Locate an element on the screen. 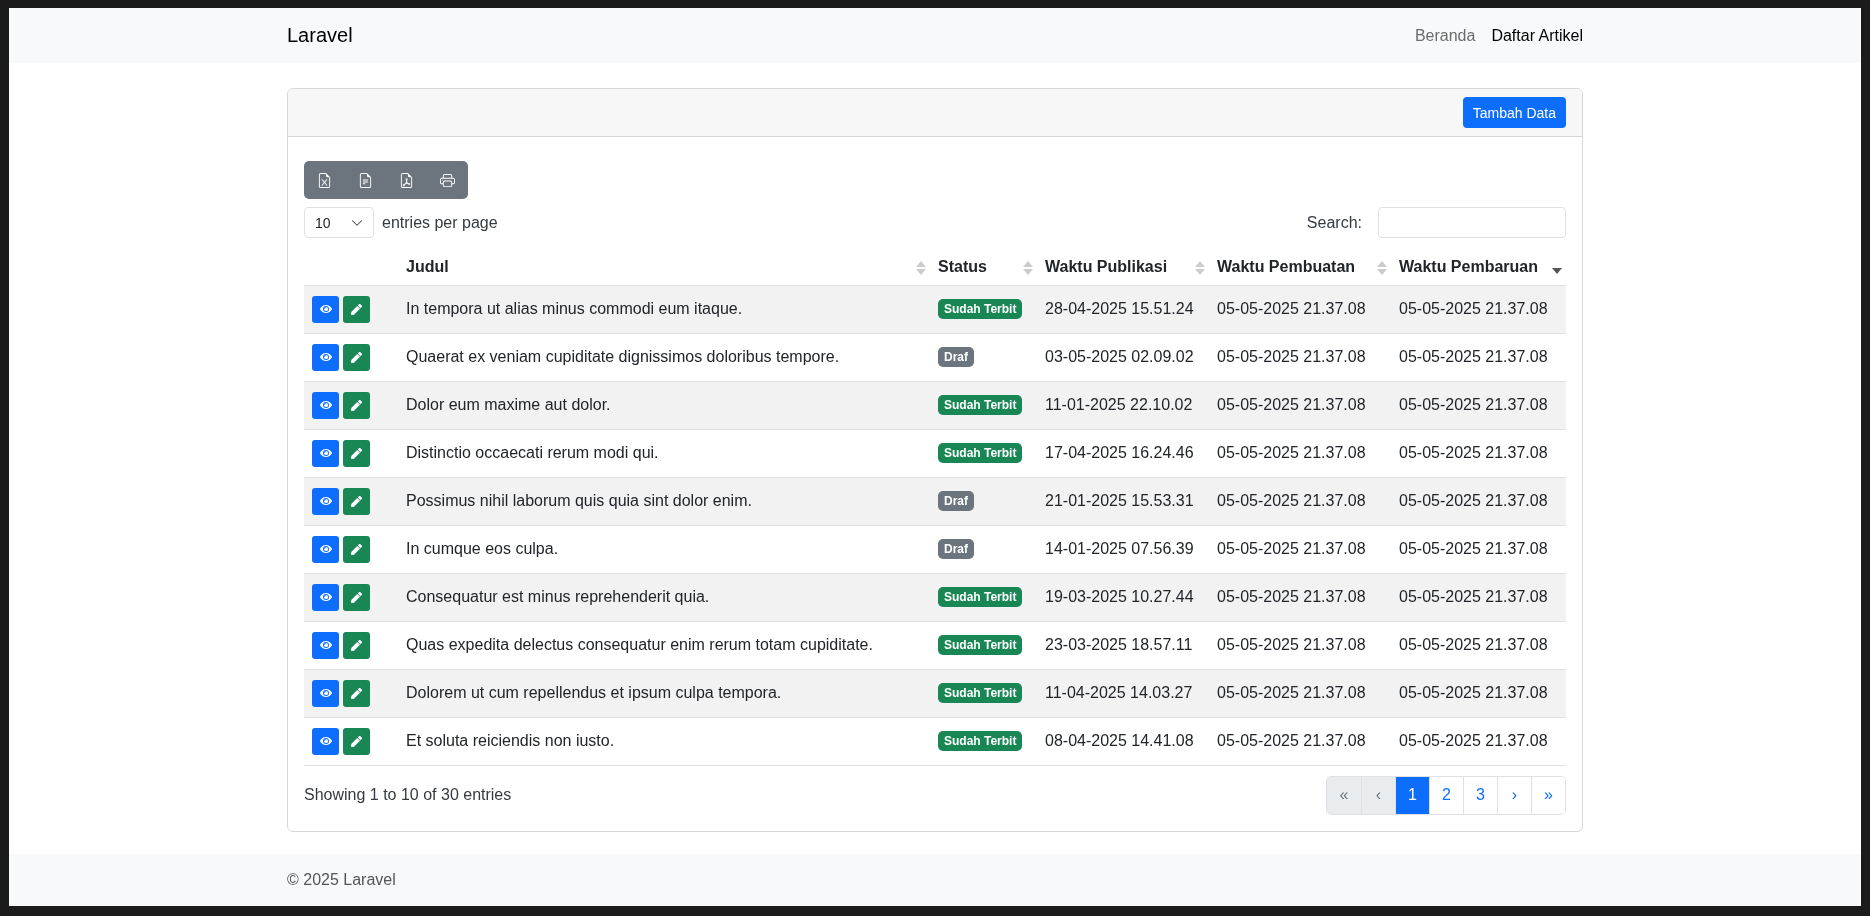  per-page-select: 10 is located at coordinates (339, 222).